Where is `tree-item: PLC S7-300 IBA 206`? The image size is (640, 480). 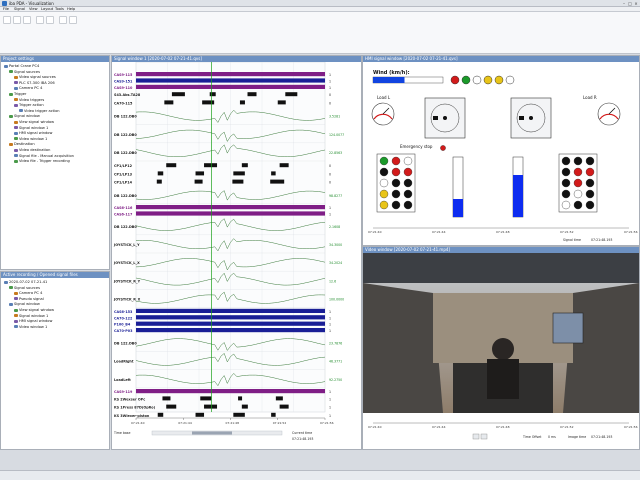 tree-item: PLC S7-300 IBA 206 is located at coordinates (34, 83).